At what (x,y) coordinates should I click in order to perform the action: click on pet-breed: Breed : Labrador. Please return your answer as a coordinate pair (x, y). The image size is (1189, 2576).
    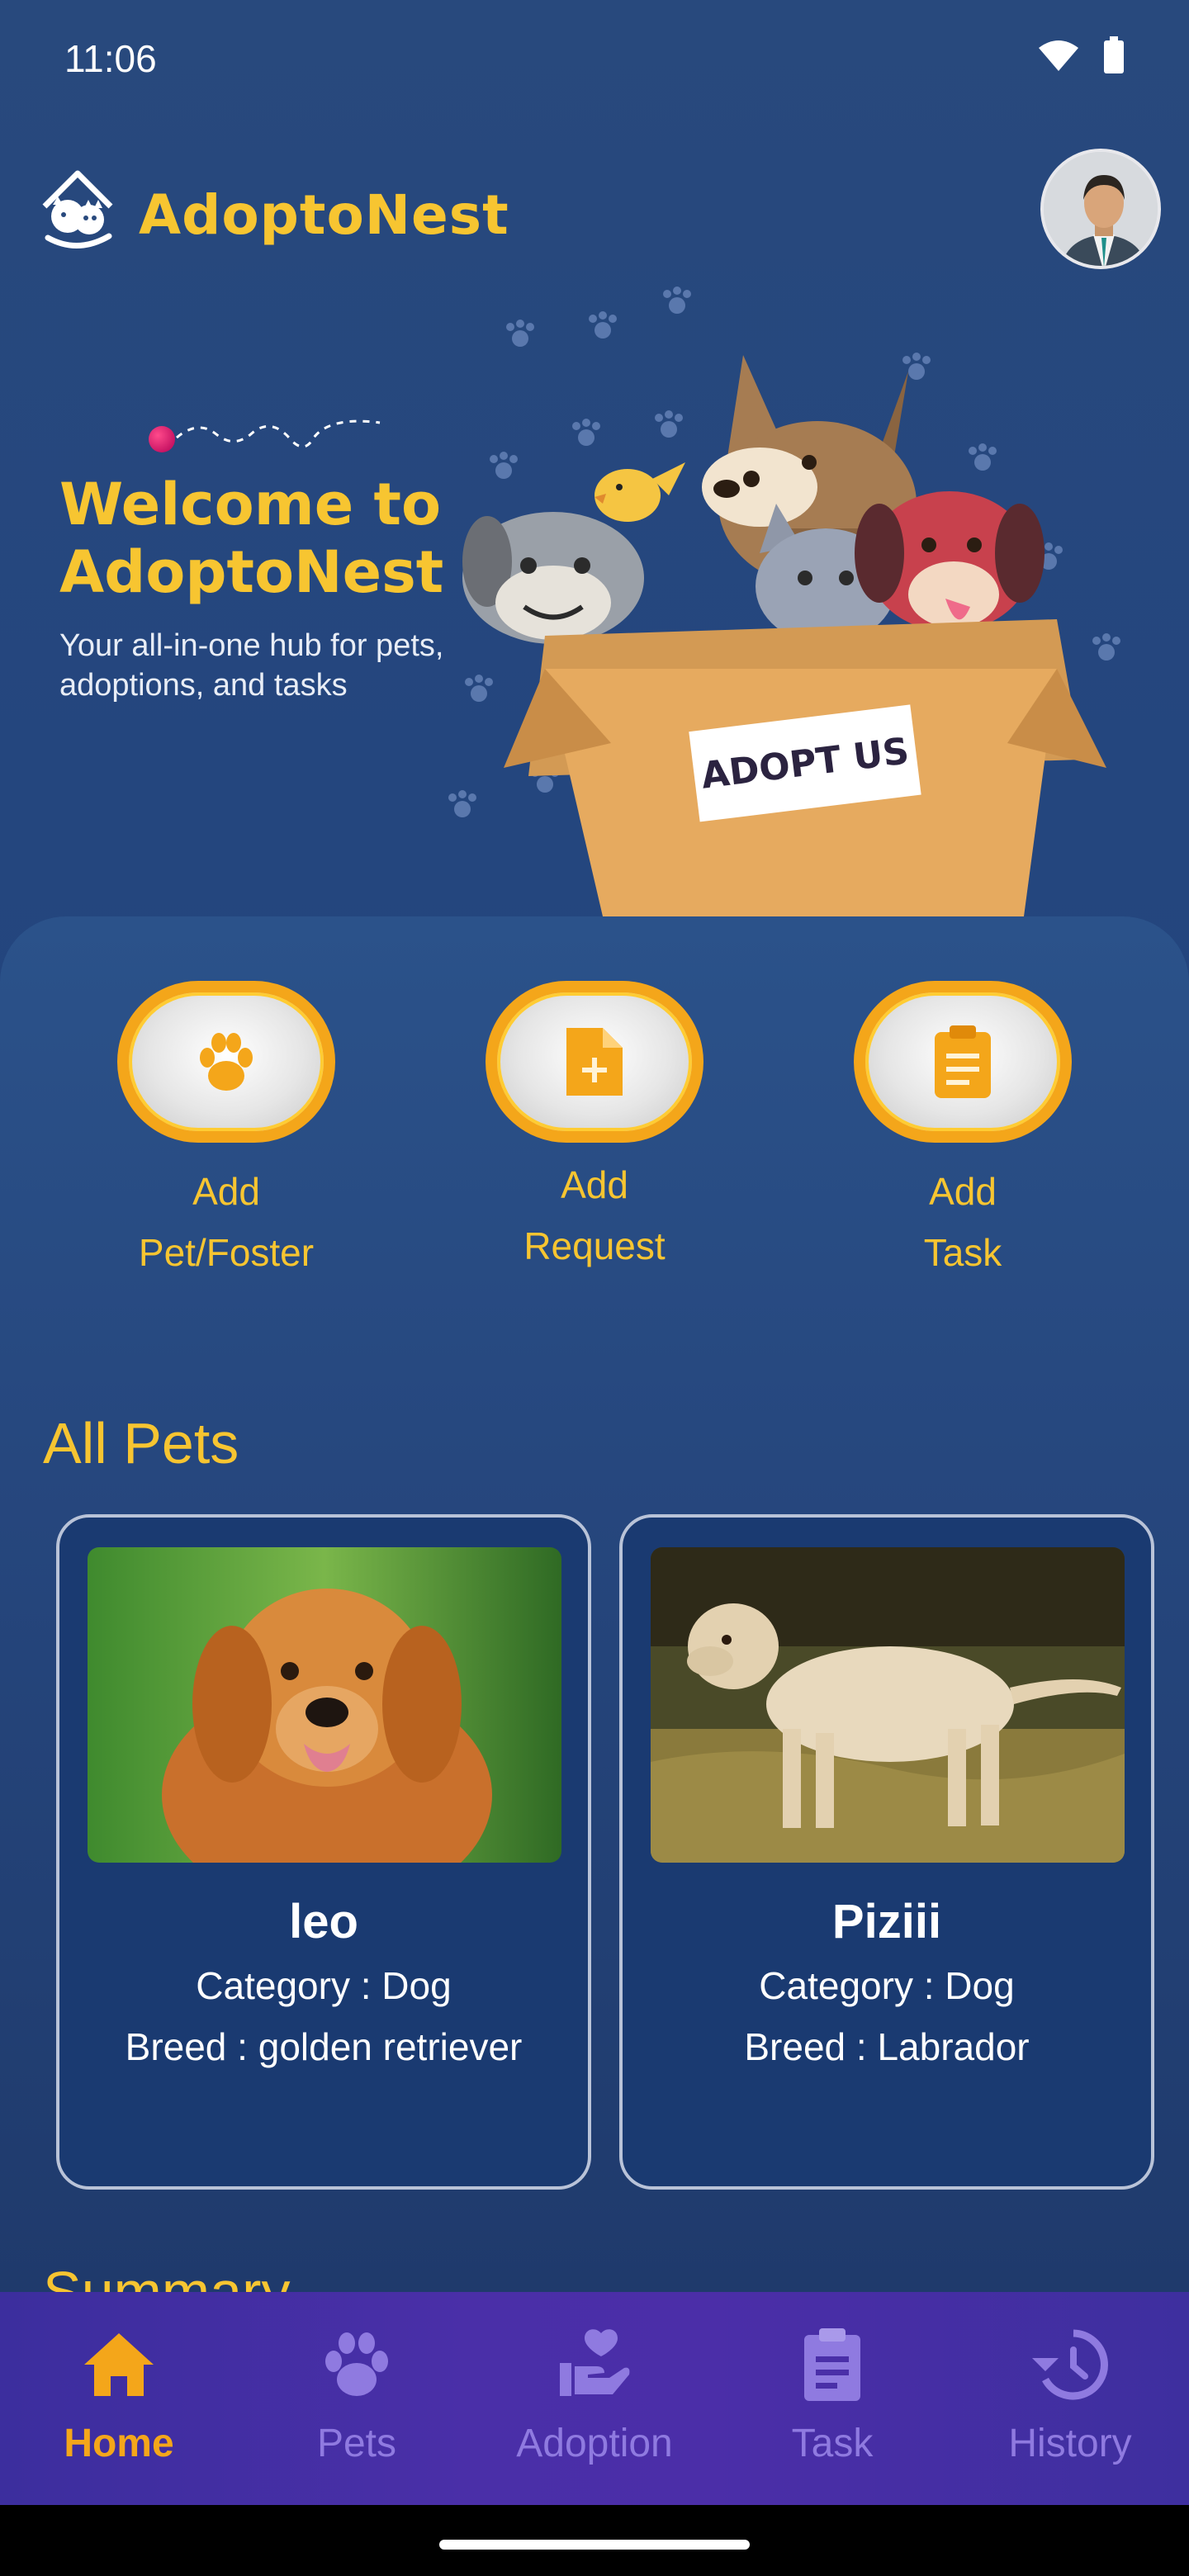
    Looking at the image, I should click on (887, 2046).